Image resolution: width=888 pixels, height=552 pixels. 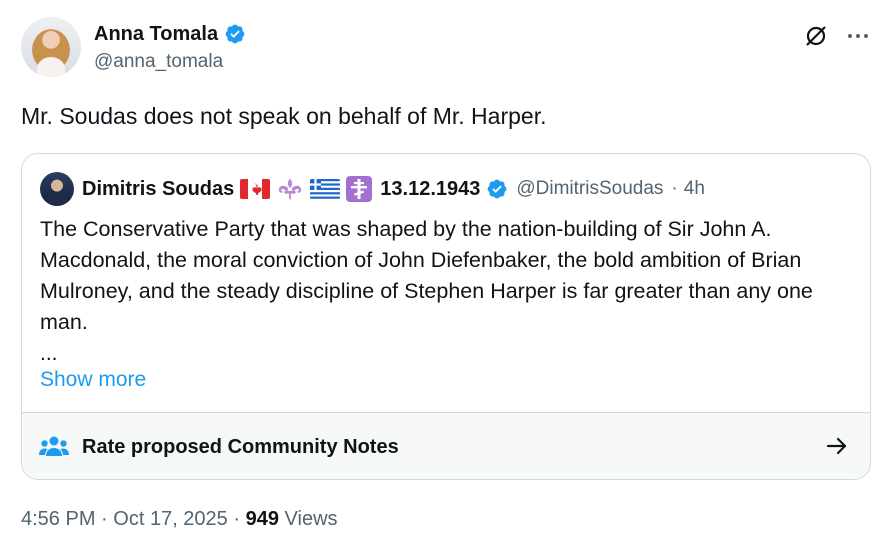 I want to click on author-avatar, so click(x=51, y=47).